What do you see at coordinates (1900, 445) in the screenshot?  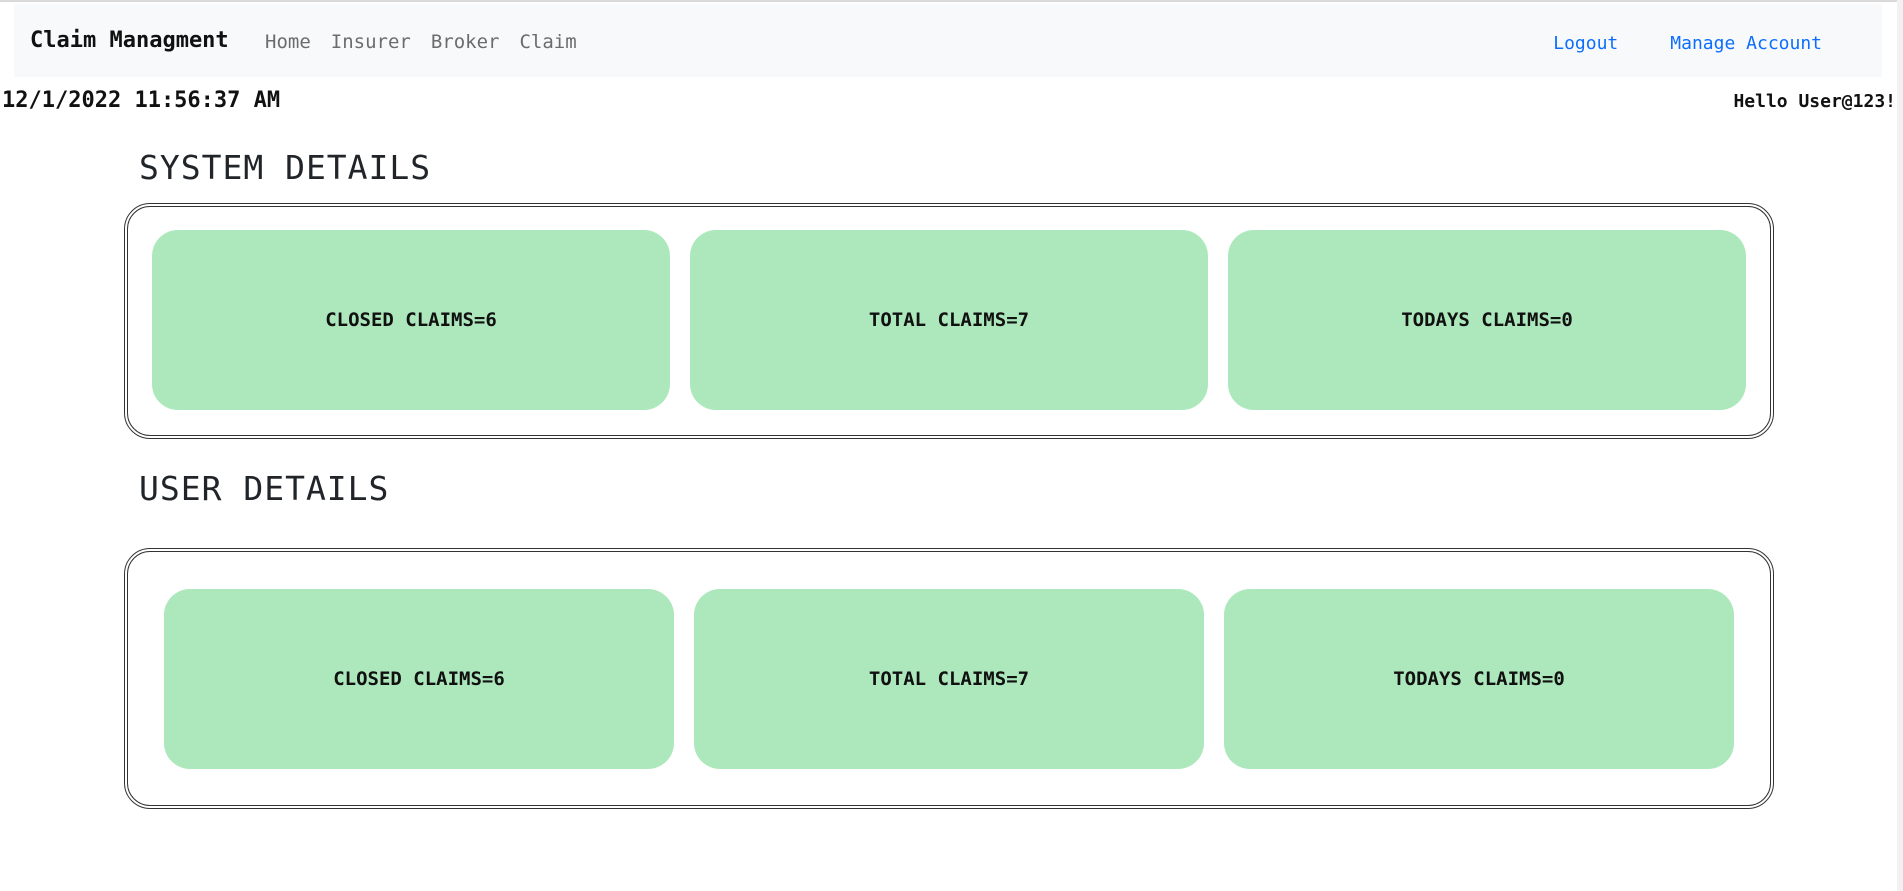 I see `vertical-scrollbar` at bounding box center [1900, 445].